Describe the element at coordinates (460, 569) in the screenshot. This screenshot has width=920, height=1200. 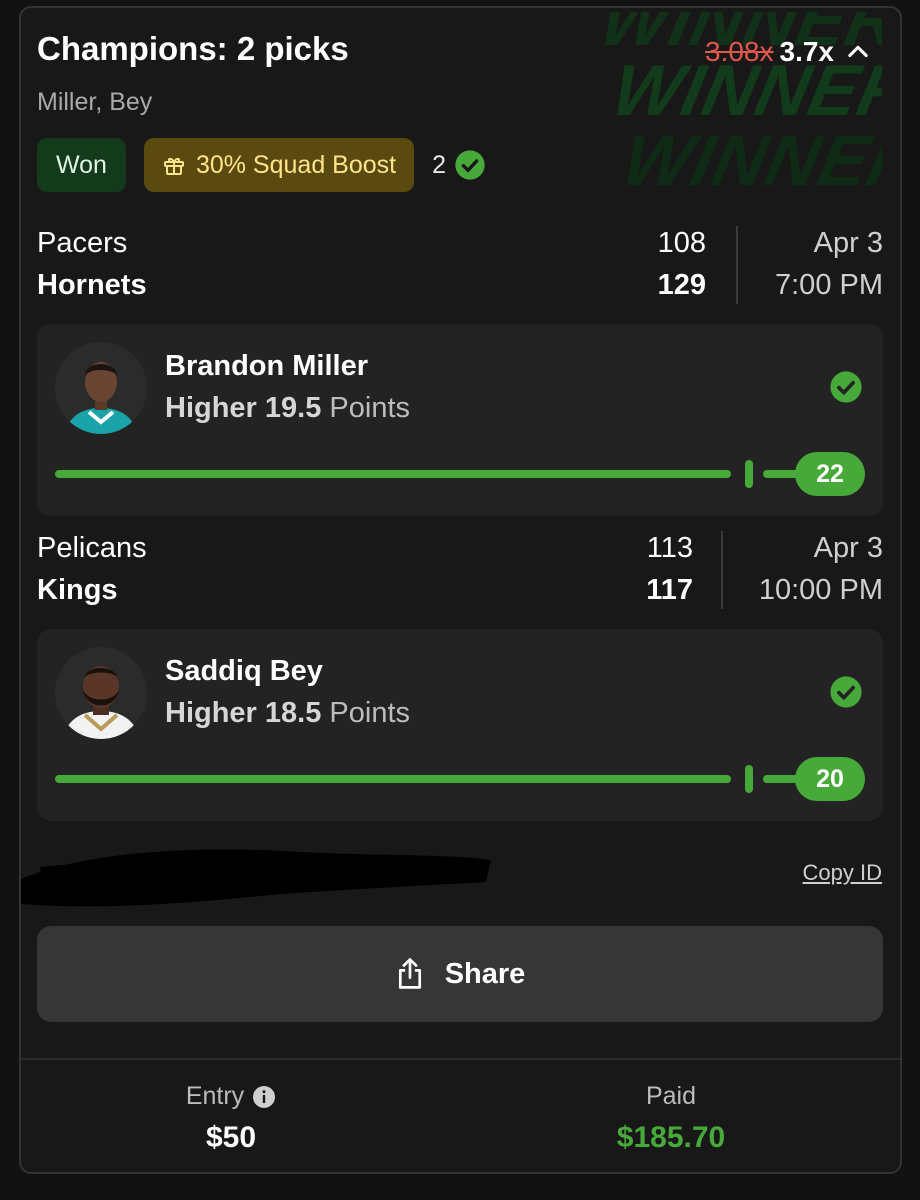
I see `game-row: Pelicans Kings 113 117 Apr 3 10:00 PM` at that location.